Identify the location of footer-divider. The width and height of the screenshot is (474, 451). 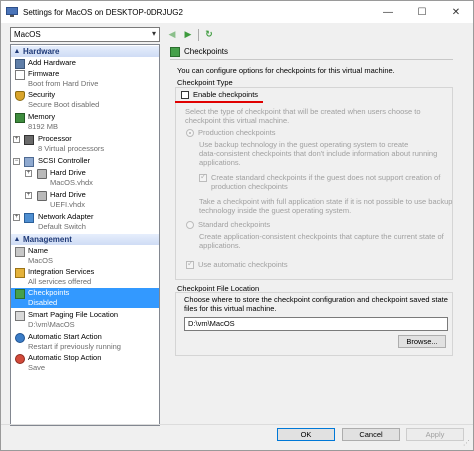
(237, 424).